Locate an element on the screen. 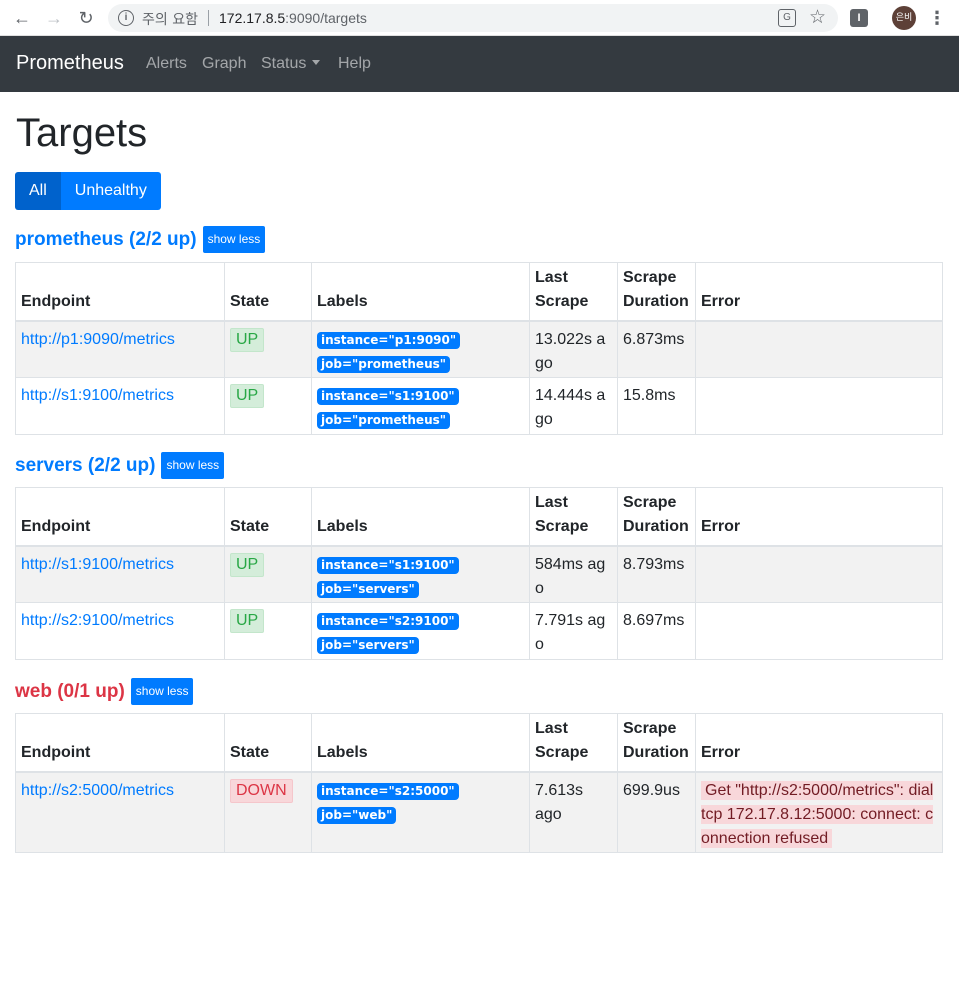  pool-title: web (0/1 up) is located at coordinates (70, 692).